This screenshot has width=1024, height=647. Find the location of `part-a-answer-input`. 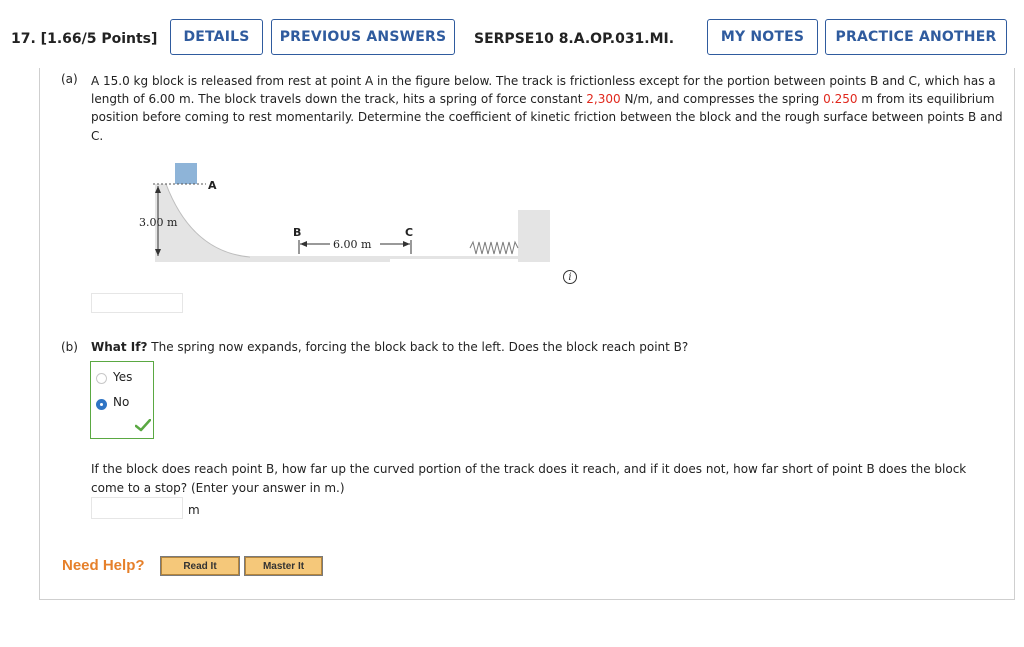

part-a-answer-input is located at coordinates (137, 303).